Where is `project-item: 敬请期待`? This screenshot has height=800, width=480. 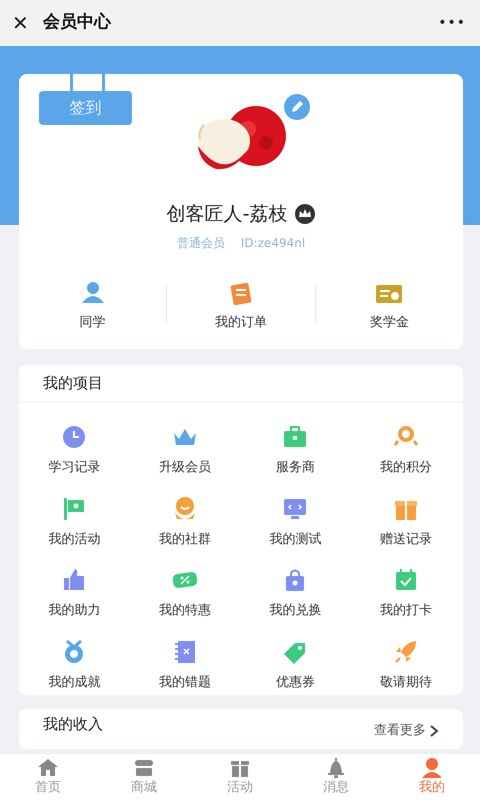 project-item: 敬请期待 is located at coordinates (405, 665).